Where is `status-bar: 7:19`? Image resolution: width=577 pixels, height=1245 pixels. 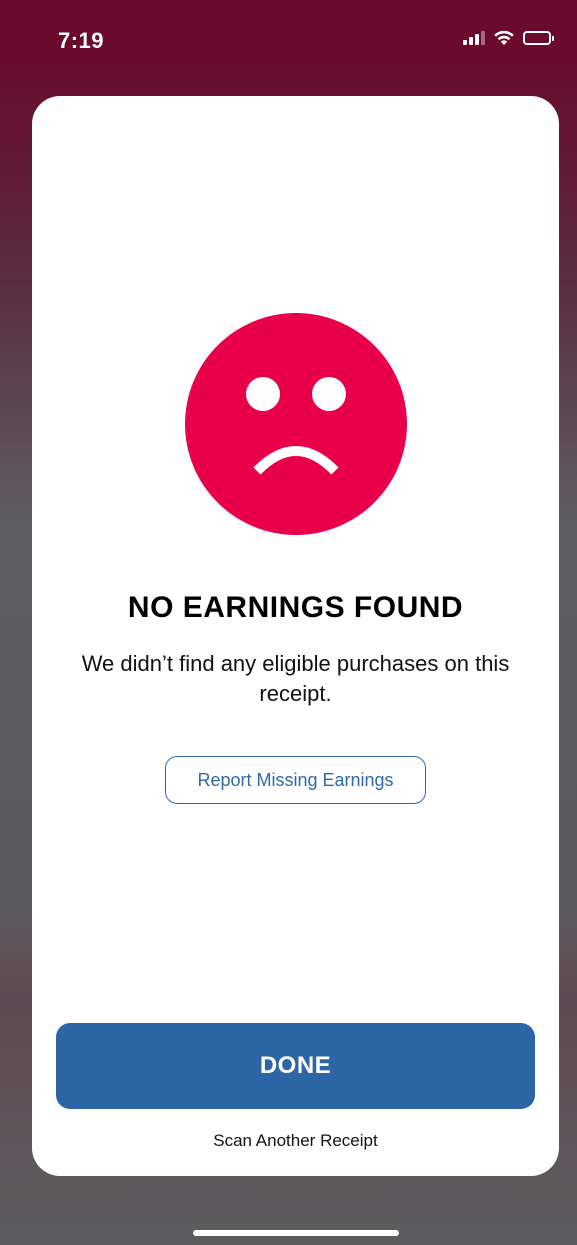
status-bar: 7:19 is located at coordinates (288, 45).